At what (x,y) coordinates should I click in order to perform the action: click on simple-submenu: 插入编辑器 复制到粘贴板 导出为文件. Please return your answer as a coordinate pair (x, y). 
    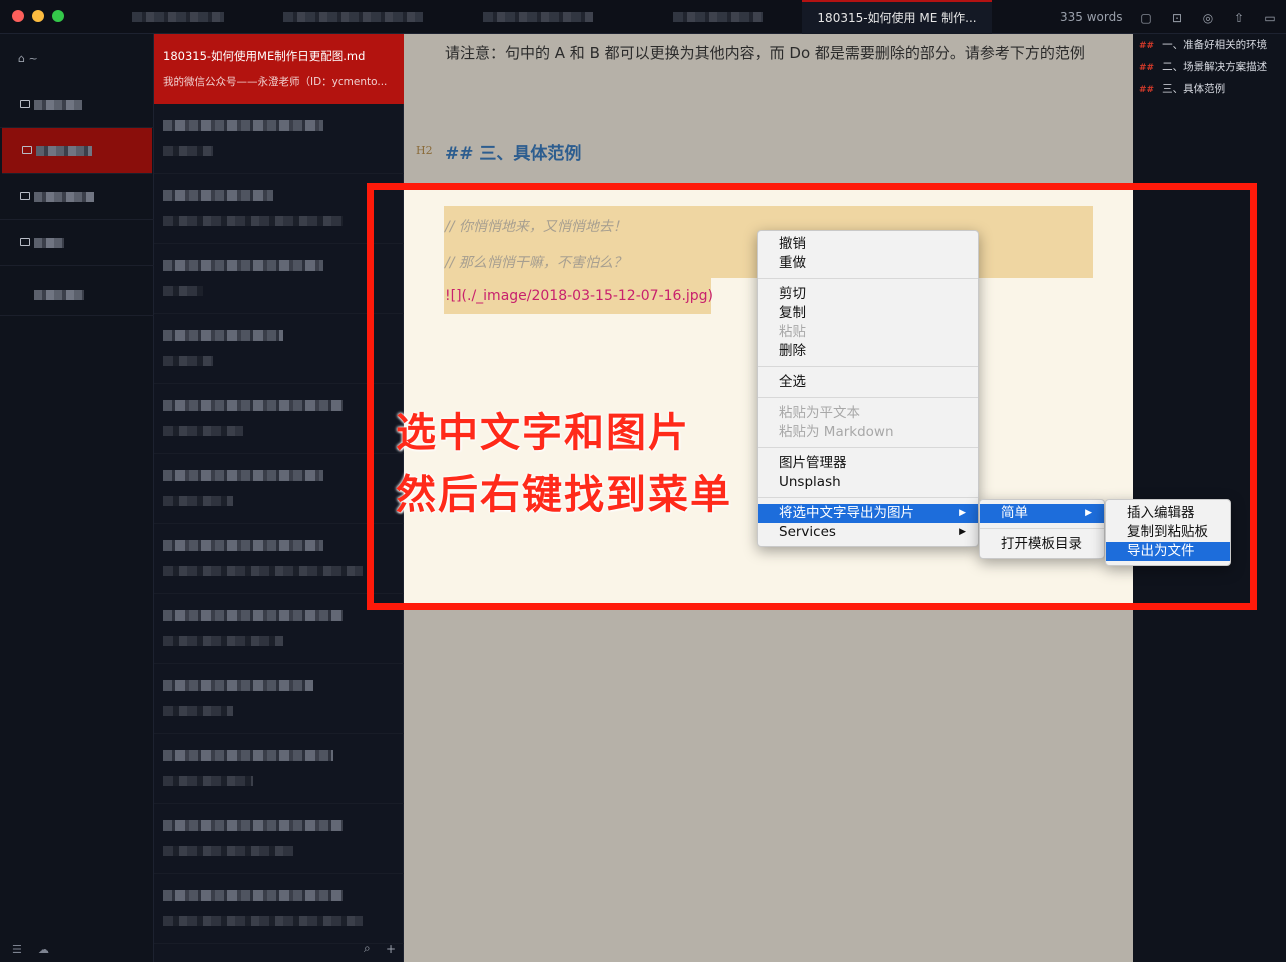
    Looking at the image, I should click on (1168, 532).